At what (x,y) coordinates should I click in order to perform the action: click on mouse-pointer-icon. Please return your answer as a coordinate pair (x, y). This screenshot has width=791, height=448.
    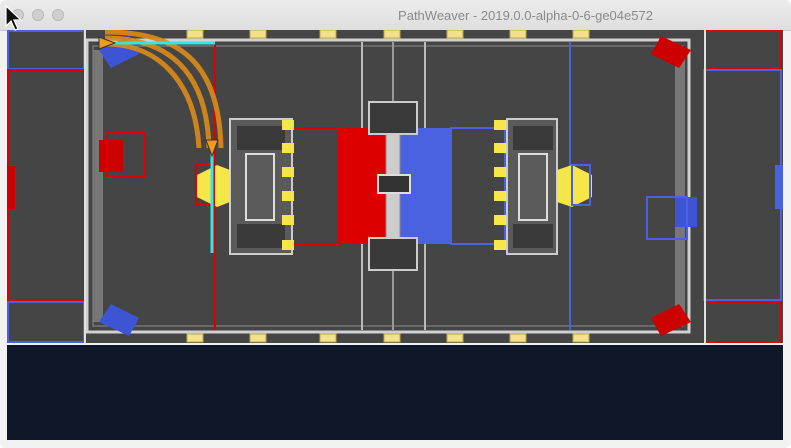
    Looking at the image, I should click on (14, 17).